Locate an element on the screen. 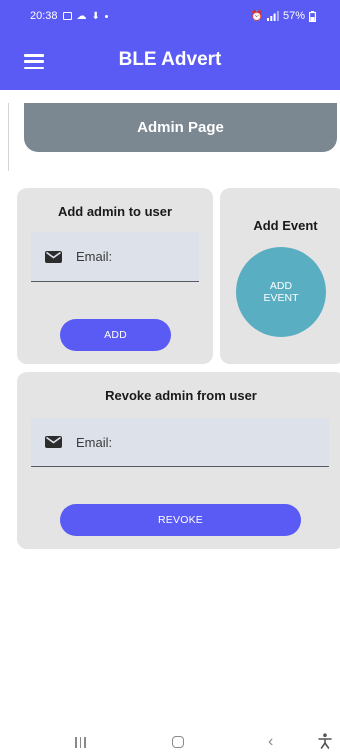  page-title: Admin Page is located at coordinates (180, 127).